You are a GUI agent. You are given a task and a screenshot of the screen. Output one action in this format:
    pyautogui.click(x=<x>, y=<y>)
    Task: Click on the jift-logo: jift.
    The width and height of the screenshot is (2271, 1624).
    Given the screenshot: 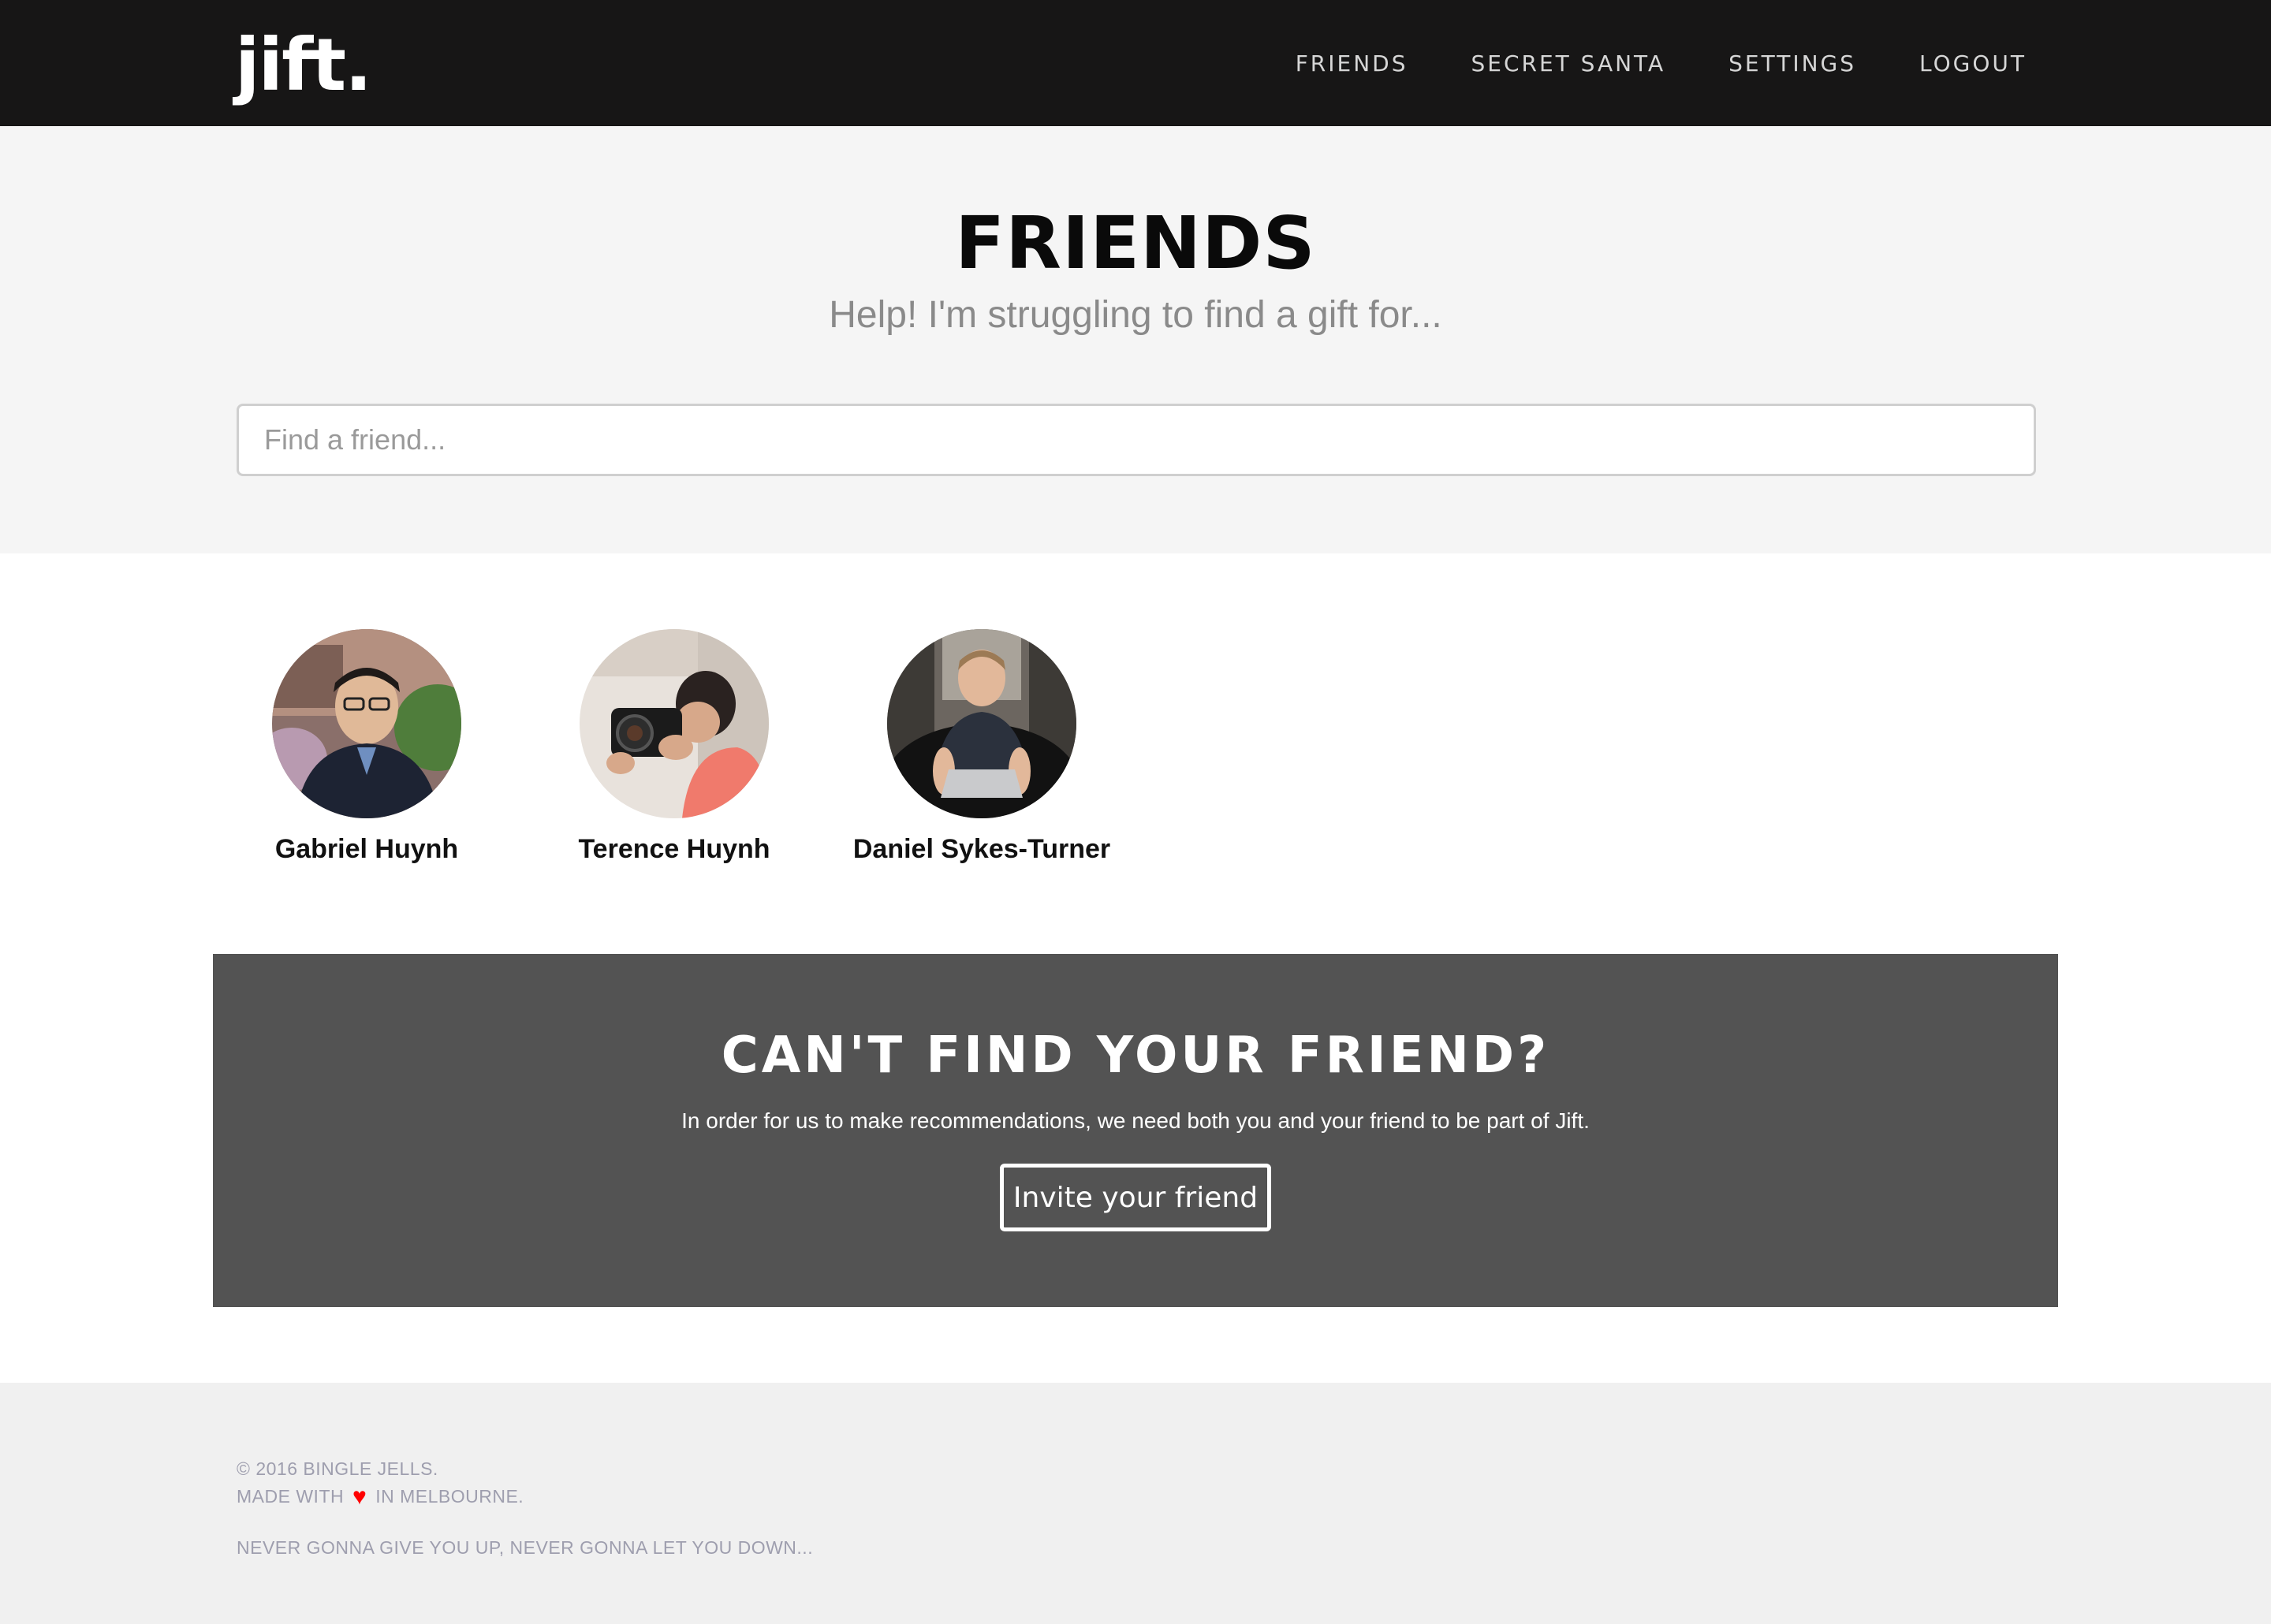 What is the action you would take?
    pyautogui.click(x=303, y=65)
    